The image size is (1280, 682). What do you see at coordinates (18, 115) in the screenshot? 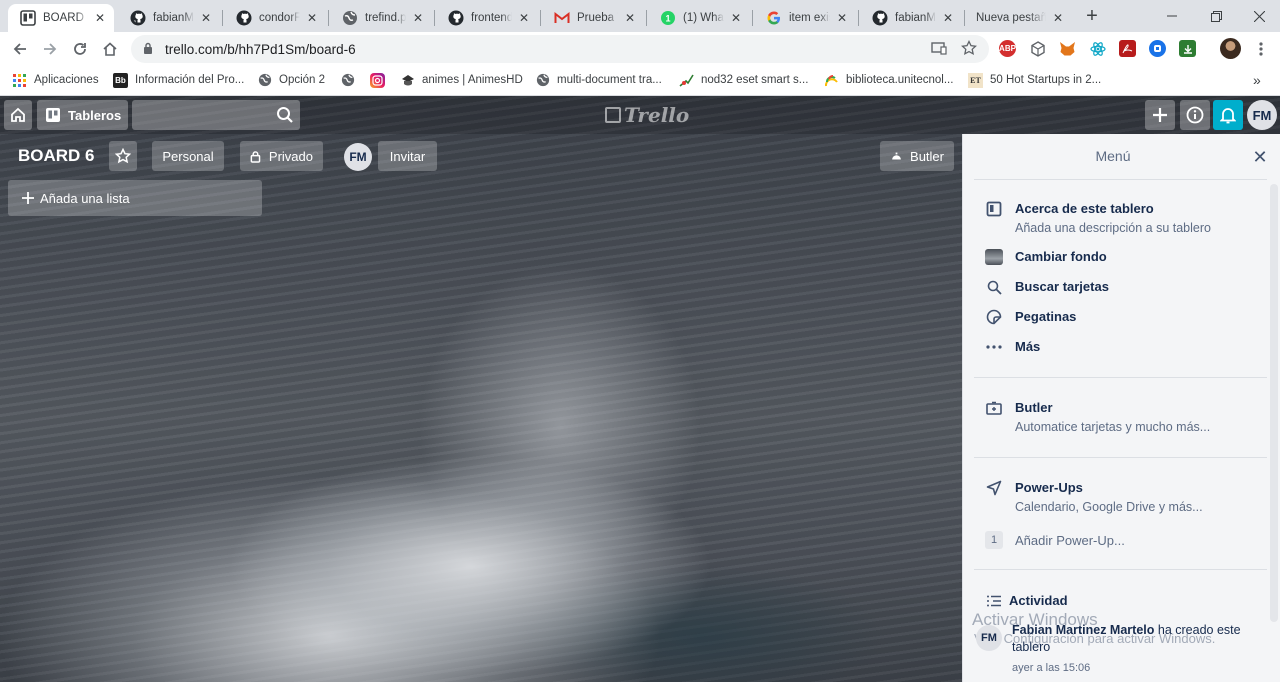
I see `home-button` at bounding box center [18, 115].